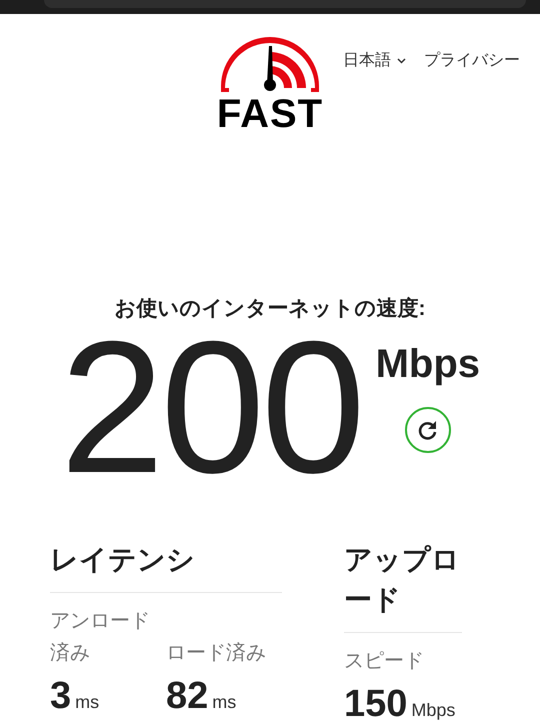  I want to click on chevron-icon, so click(401, 61).